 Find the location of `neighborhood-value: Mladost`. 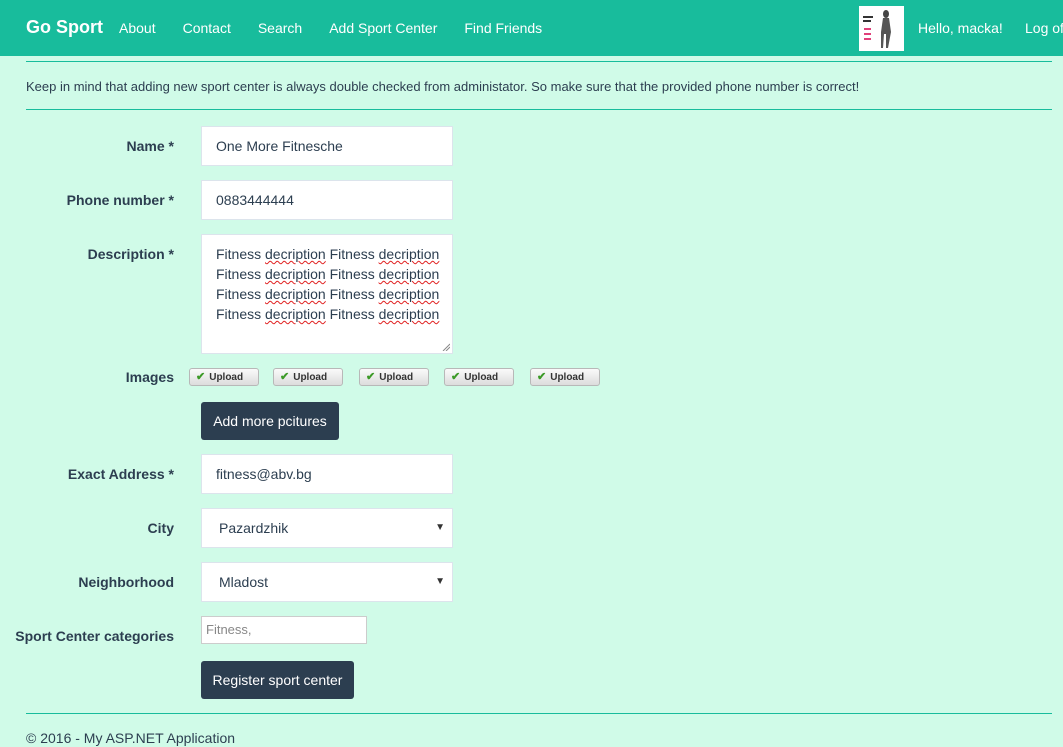

neighborhood-value: Mladost is located at coordinates (244, 582).